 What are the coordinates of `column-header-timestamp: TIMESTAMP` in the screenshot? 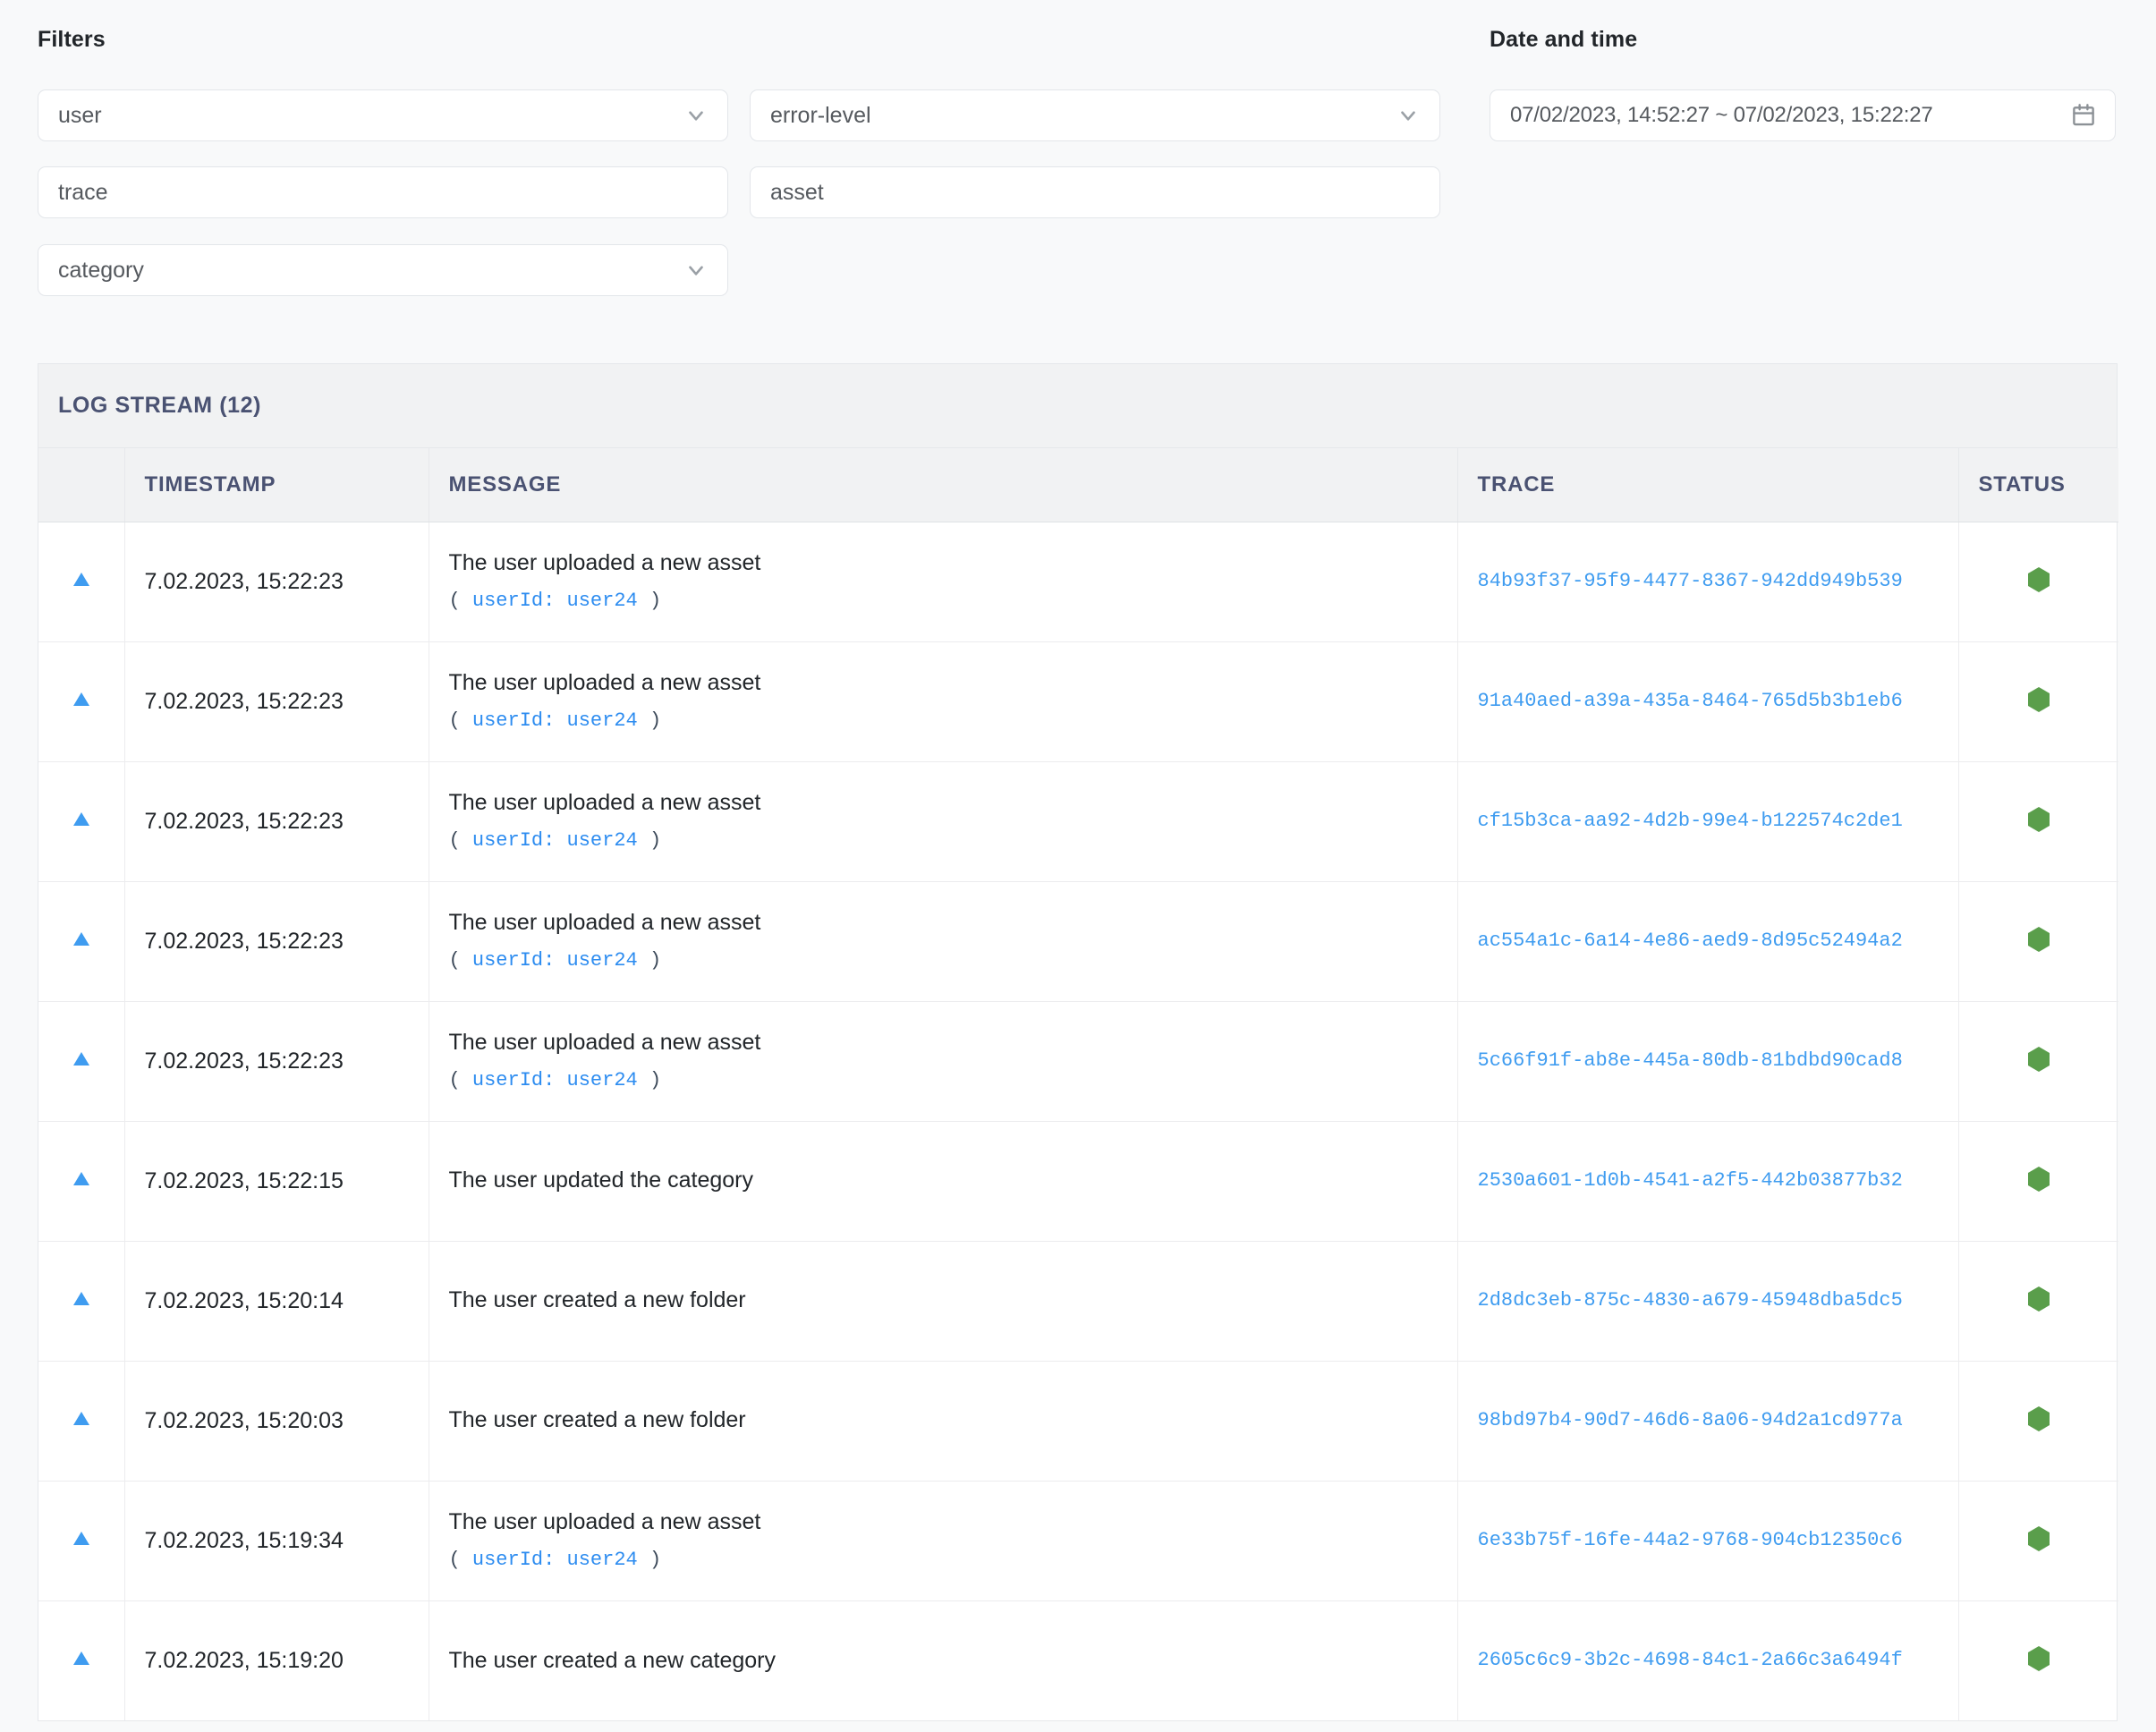 It's located at (276, 485).